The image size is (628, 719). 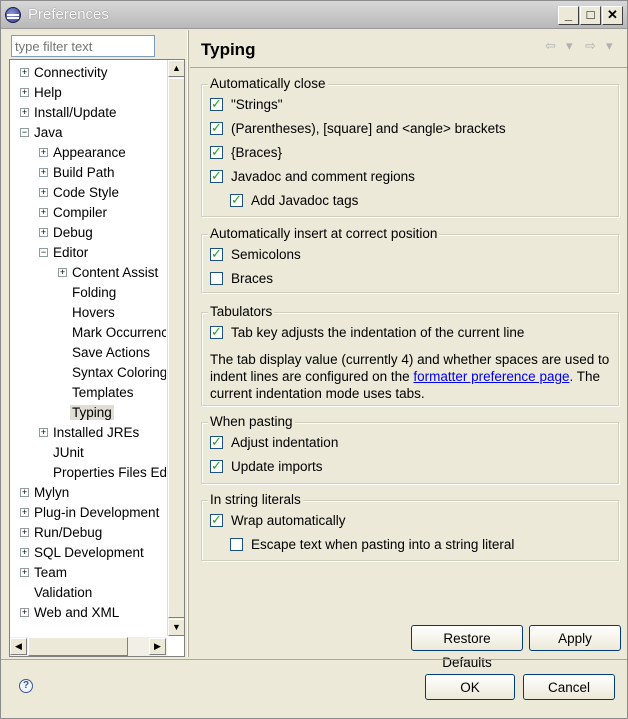 What do you see at coordinates (73, 213) in the screenshot?
I see `tree-item: + Compiler` at bounding box center [73, 213].